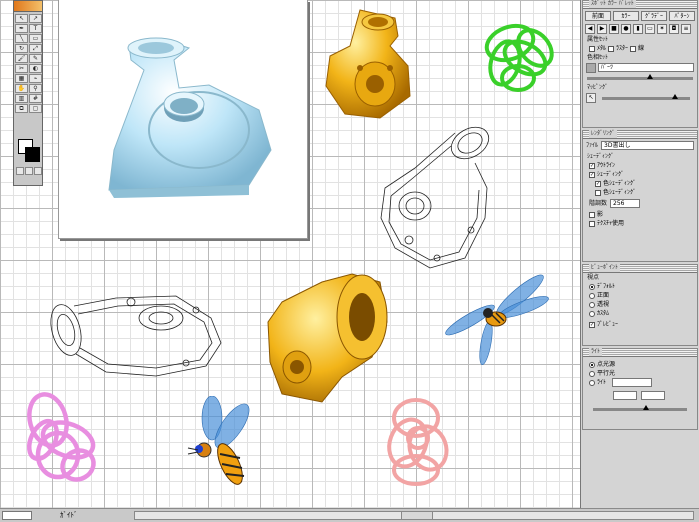 This screenshot has height=522, width=699. I want to click on pencil-tool-icon: ✎, so click(35, 58).